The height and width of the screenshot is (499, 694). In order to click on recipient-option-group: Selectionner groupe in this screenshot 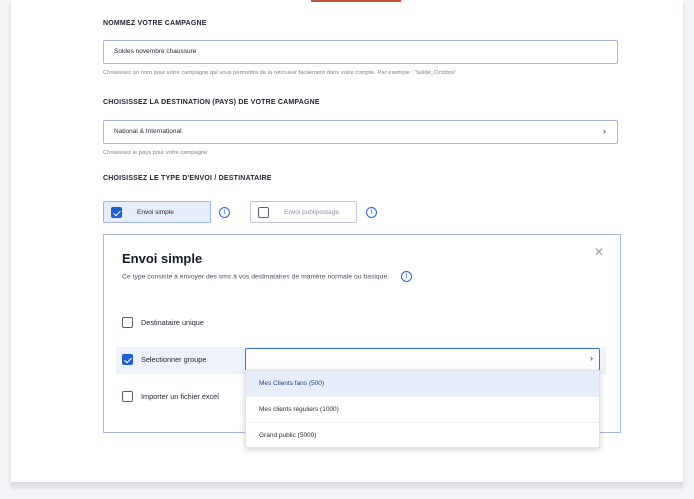, I will do `click(164, 359)`.